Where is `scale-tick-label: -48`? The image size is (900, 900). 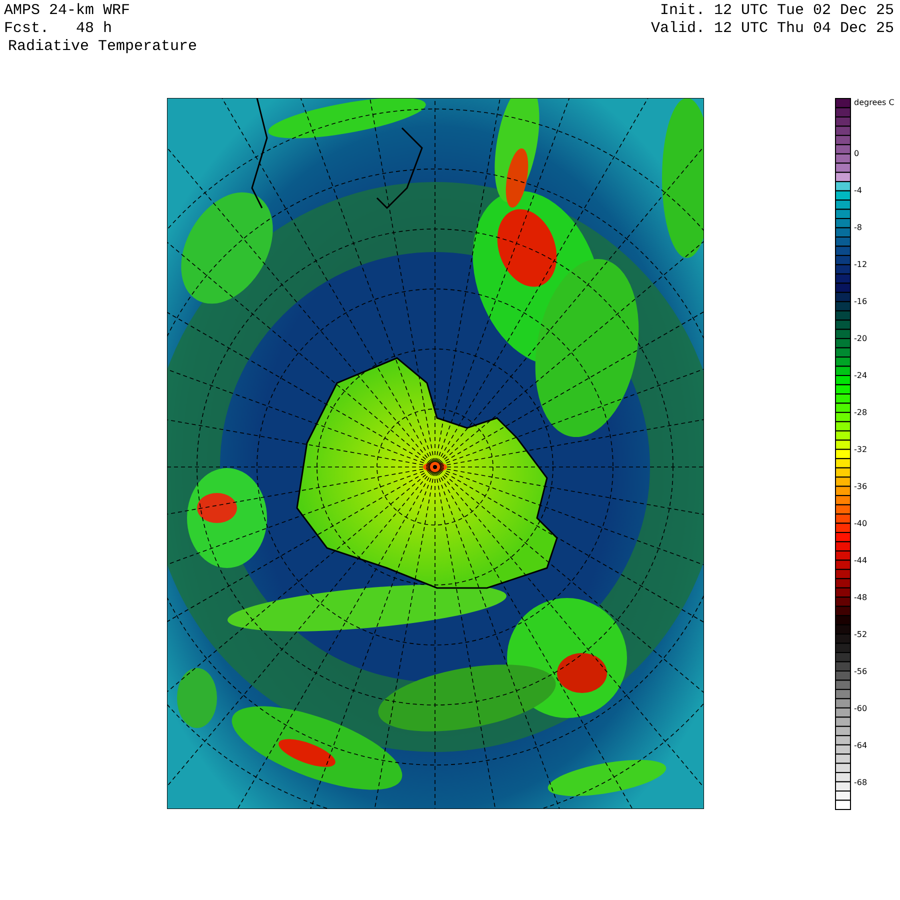 scale-tick-label: -48 is located at coordinates (861, 597).